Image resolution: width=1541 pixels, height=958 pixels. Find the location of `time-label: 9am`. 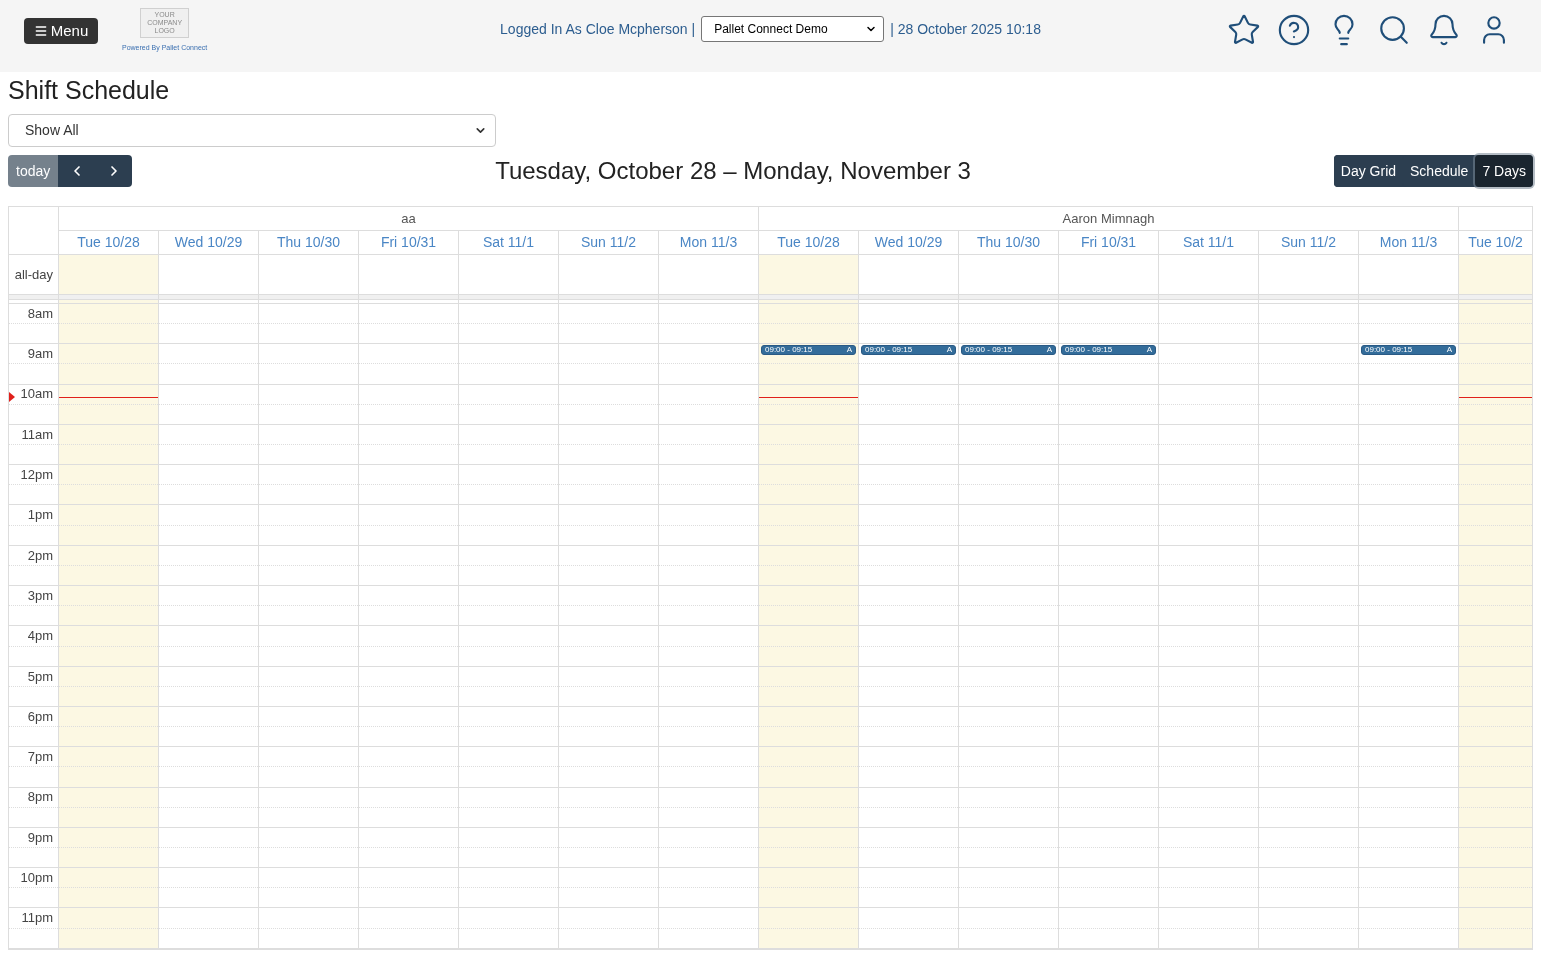

time-label: 9am is located at coordinates (40, 354).